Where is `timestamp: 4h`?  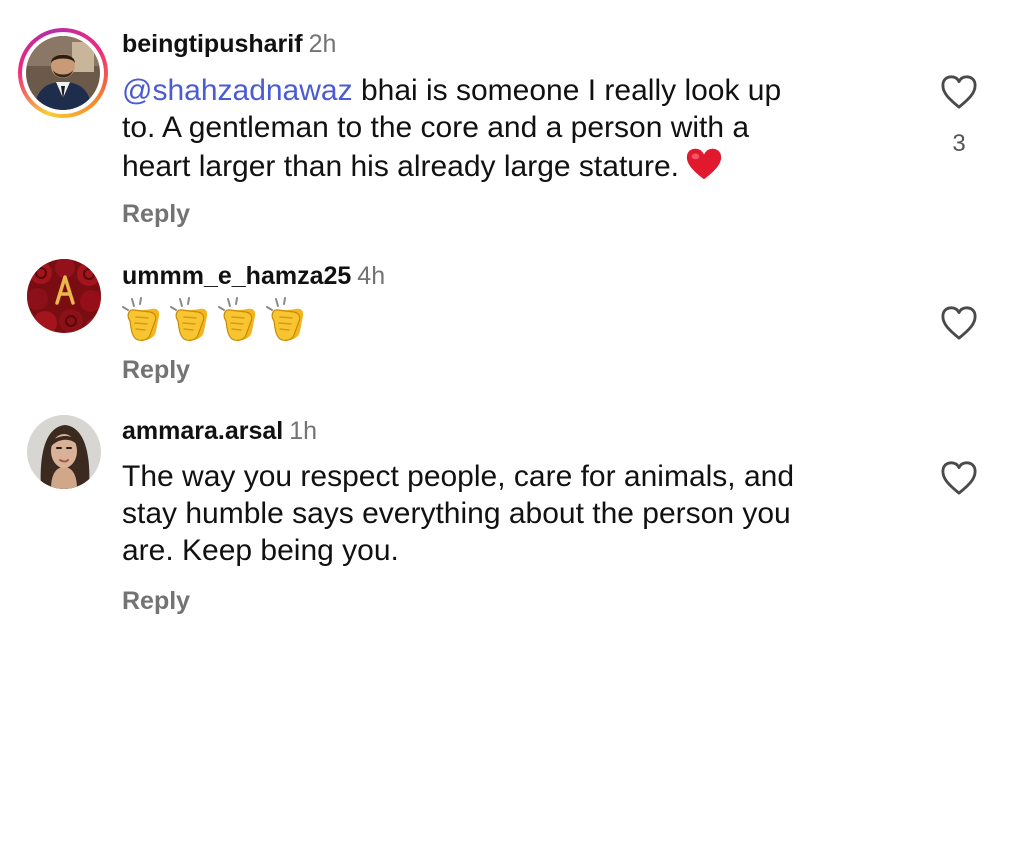
timestamp: 4h is located at coordinates (371, 276).